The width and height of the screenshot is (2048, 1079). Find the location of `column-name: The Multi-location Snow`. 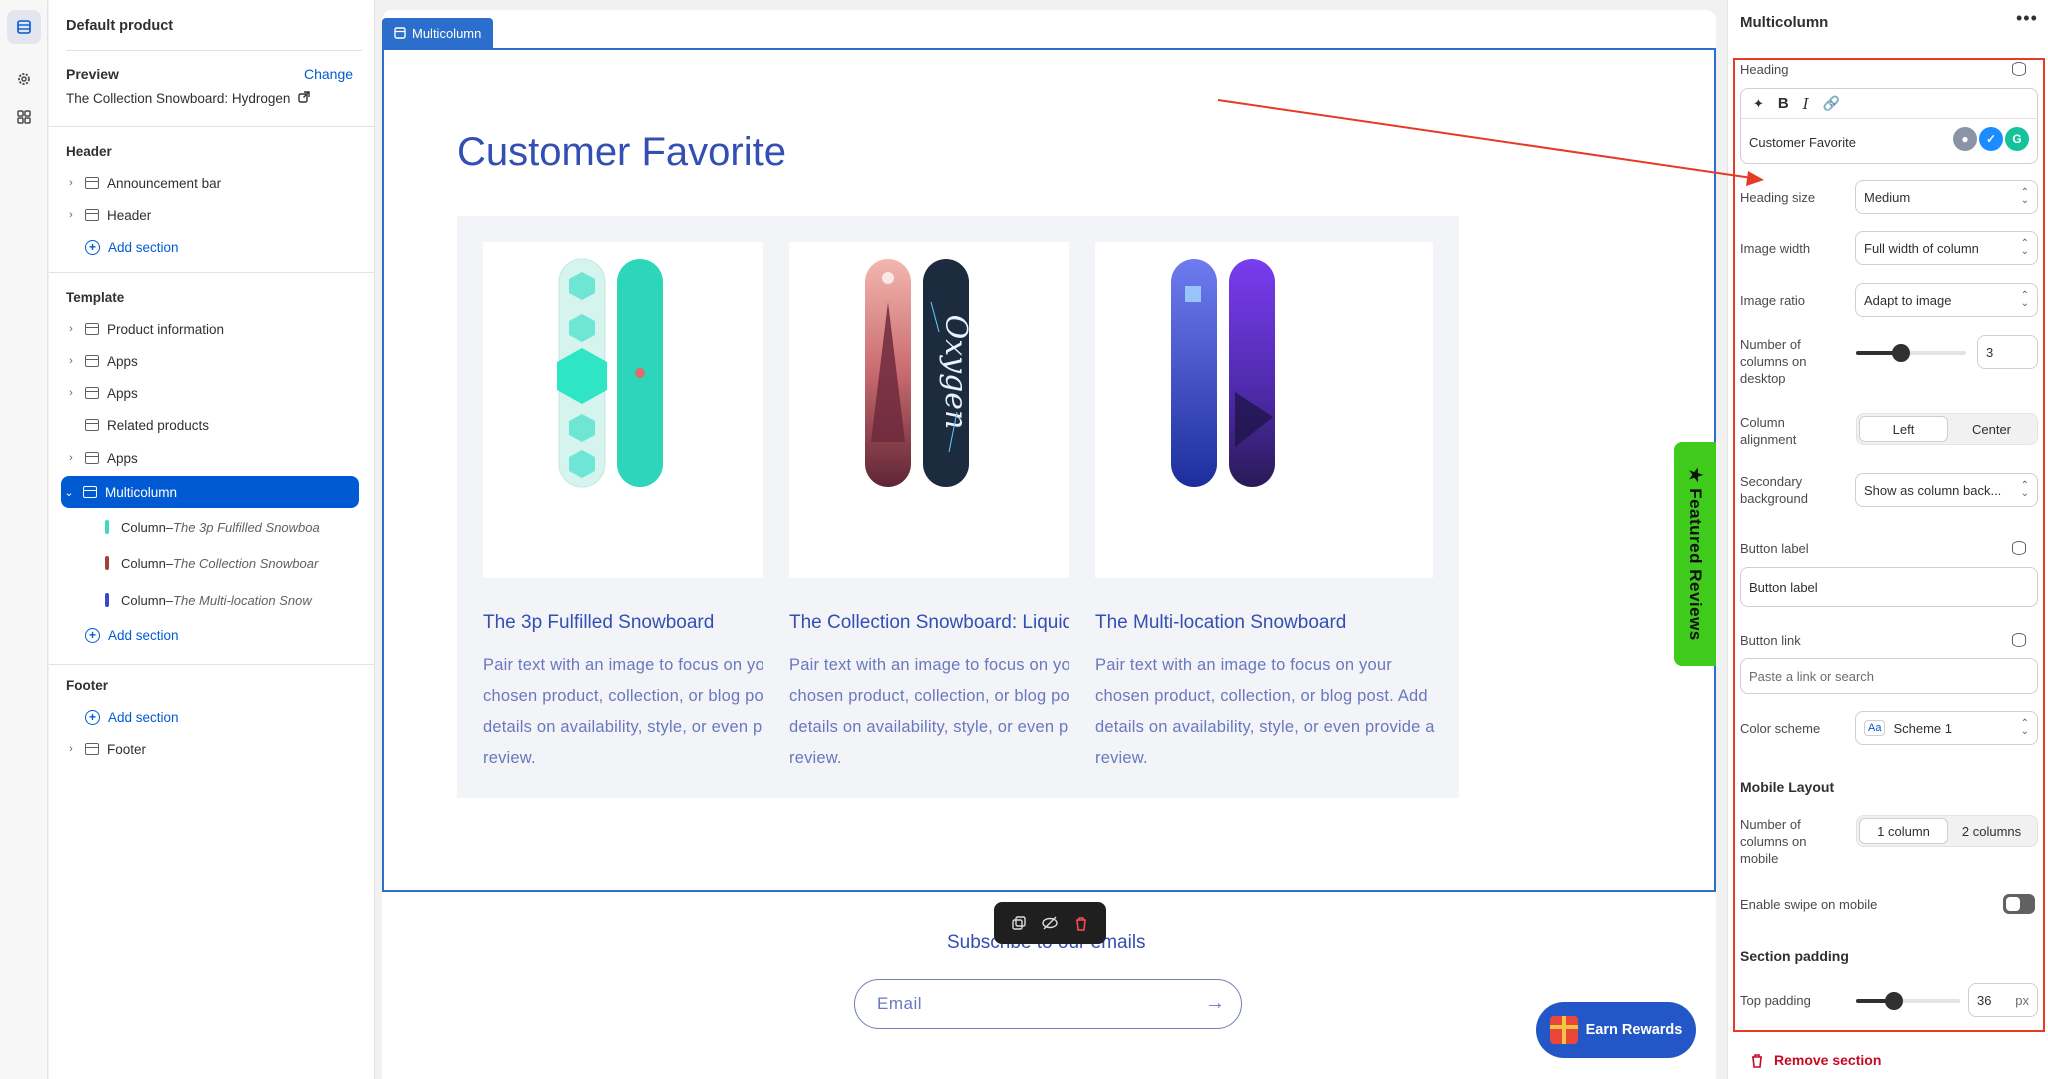

column-name: The Multi-location Snow is located at coordinates (242, 600).